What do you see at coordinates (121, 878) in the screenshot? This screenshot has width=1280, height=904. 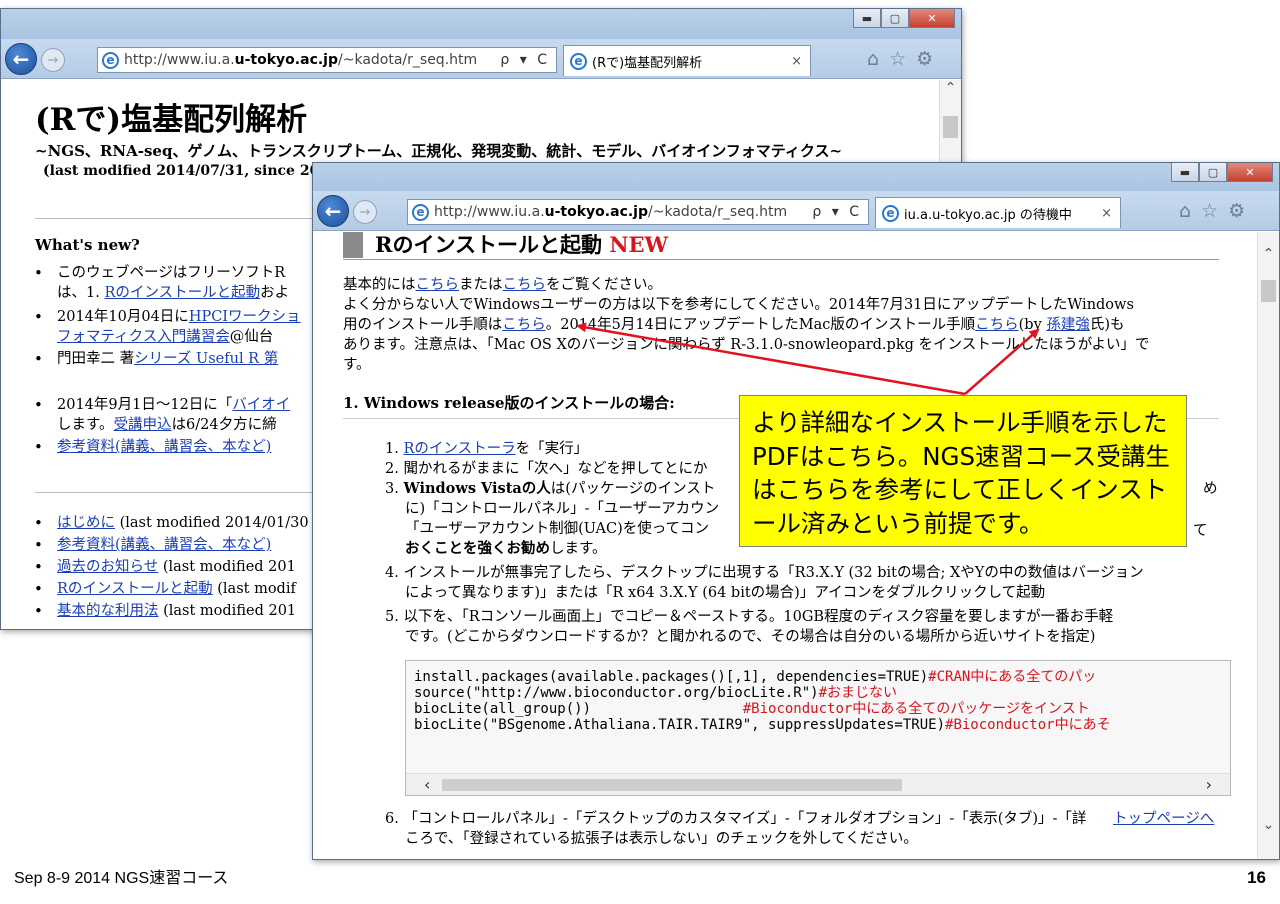 I see `slide-footer: Sep 8-9 2014 NGS速習コース` at bounding box center [121, 878].